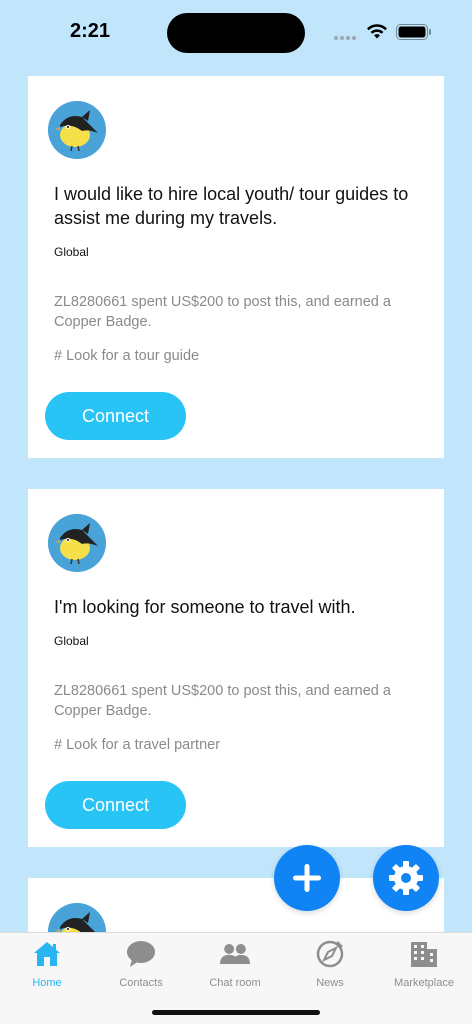 This screenshot has width=472, height=1024. I want to click on gear-icon, so click(406, 878).